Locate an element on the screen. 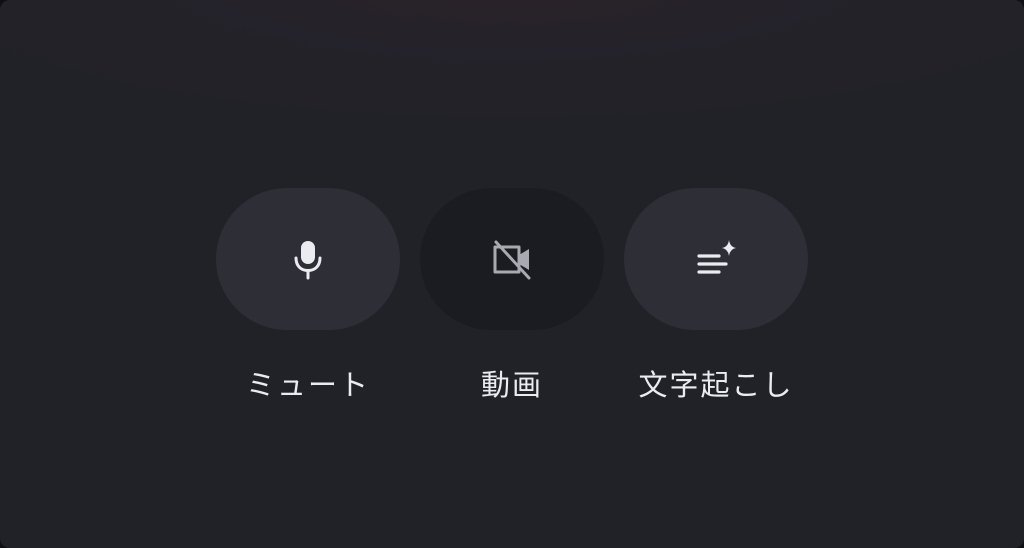  transcribe-control: 文字起こし is located at coordinates (716, 295).